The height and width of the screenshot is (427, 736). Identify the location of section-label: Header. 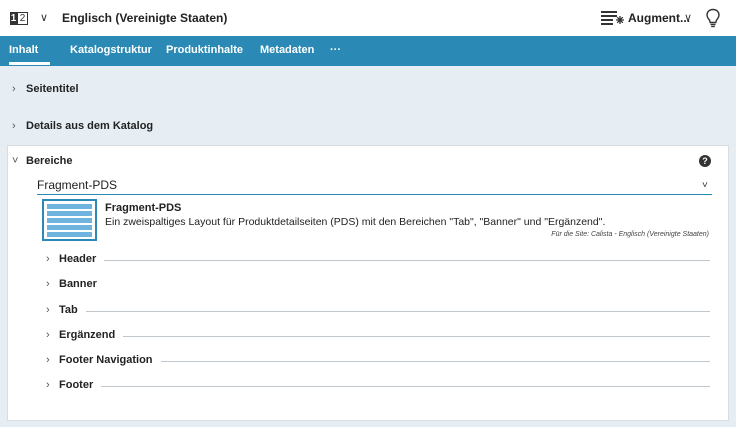
(82, 259).